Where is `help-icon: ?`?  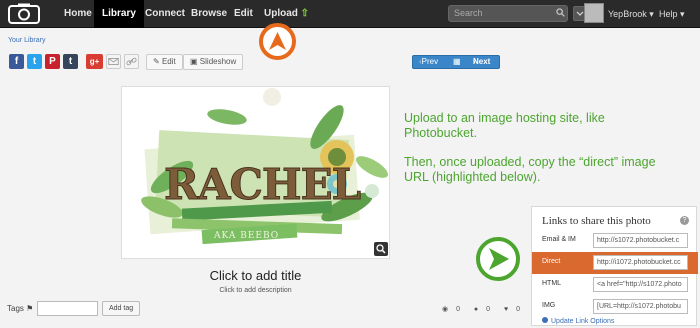
help-icon: ? is located at coordinates (684, 220).